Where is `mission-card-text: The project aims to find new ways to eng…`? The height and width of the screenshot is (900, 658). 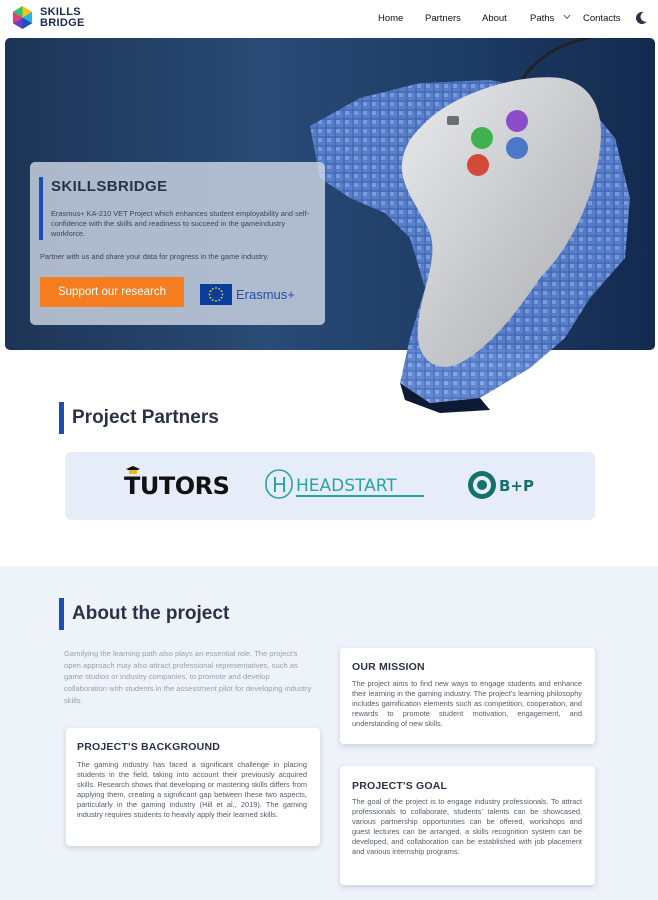 mission-card-text: The project aims to find new ways to eng… is located at coordinates (467, 704).